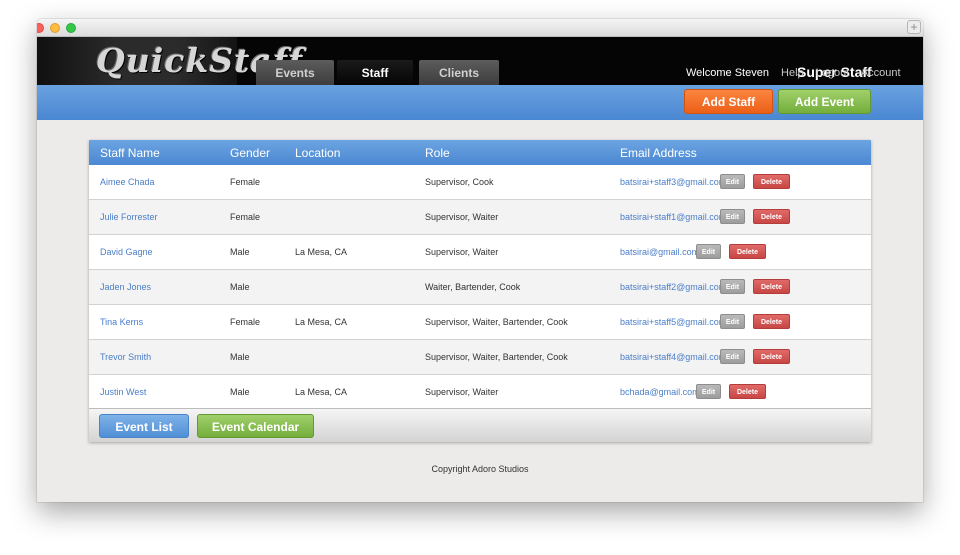  Describe the element at coordinates (250, 153) in the screenshot. I see `column-header-gender: Gender` at that location.